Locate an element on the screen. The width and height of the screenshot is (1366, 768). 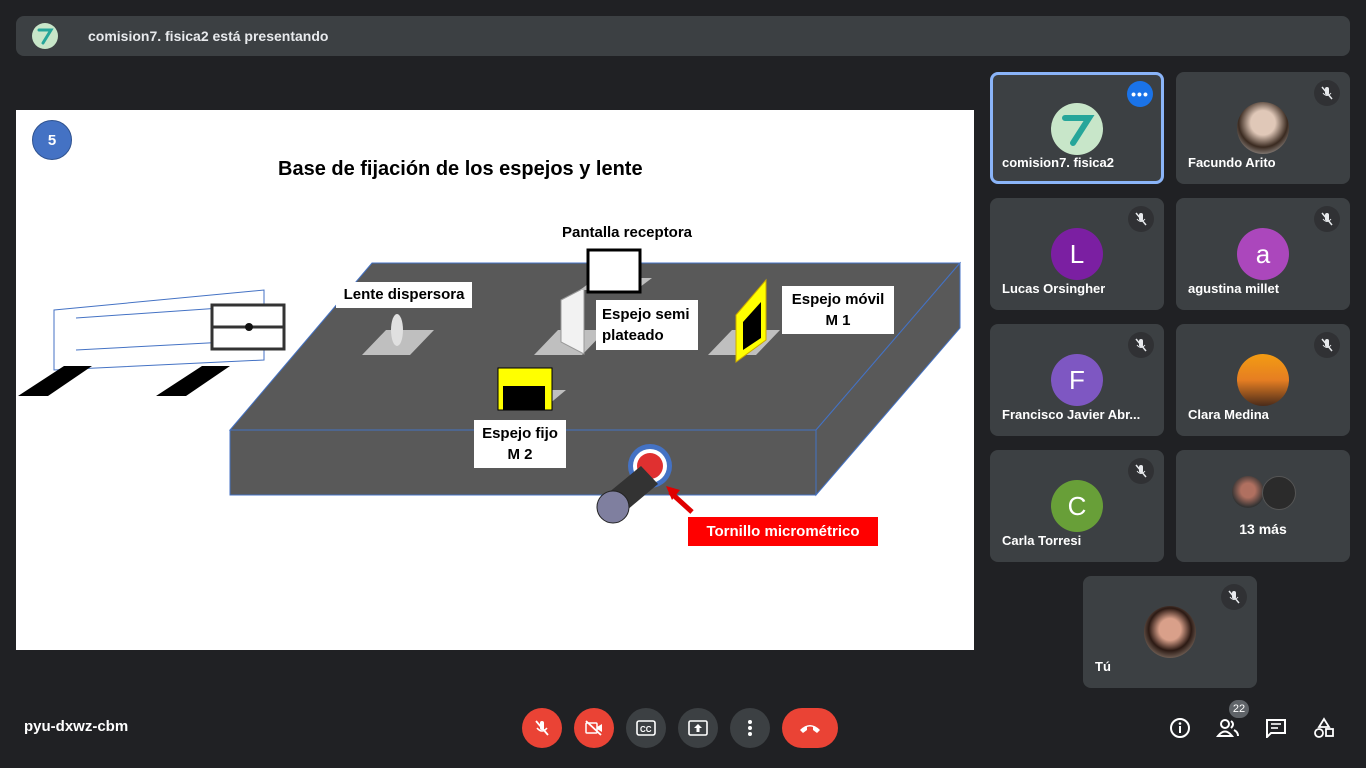
present-screen-button is located at coordinates (698, 728).